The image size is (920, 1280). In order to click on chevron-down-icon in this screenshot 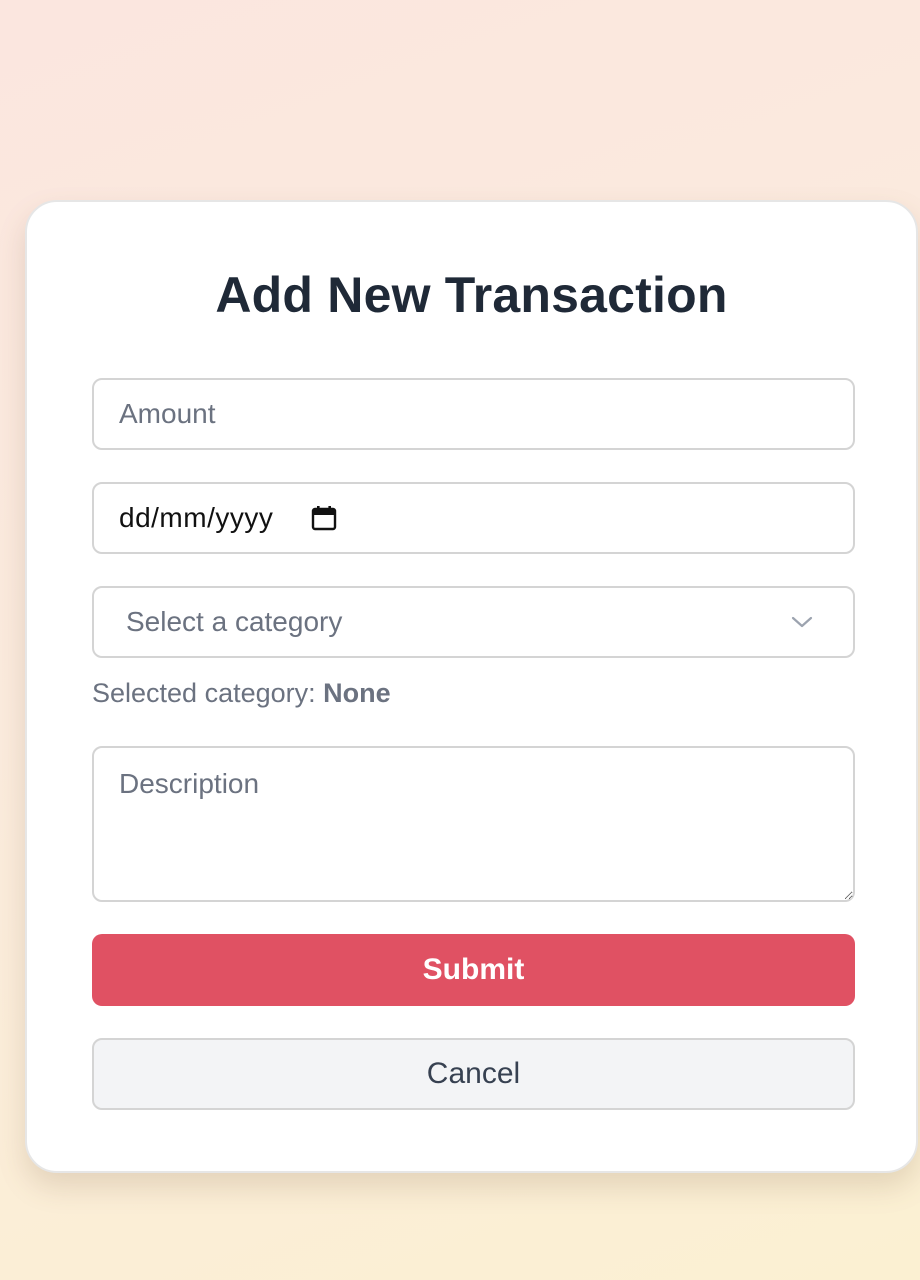, I will do `click(802, 622)`.